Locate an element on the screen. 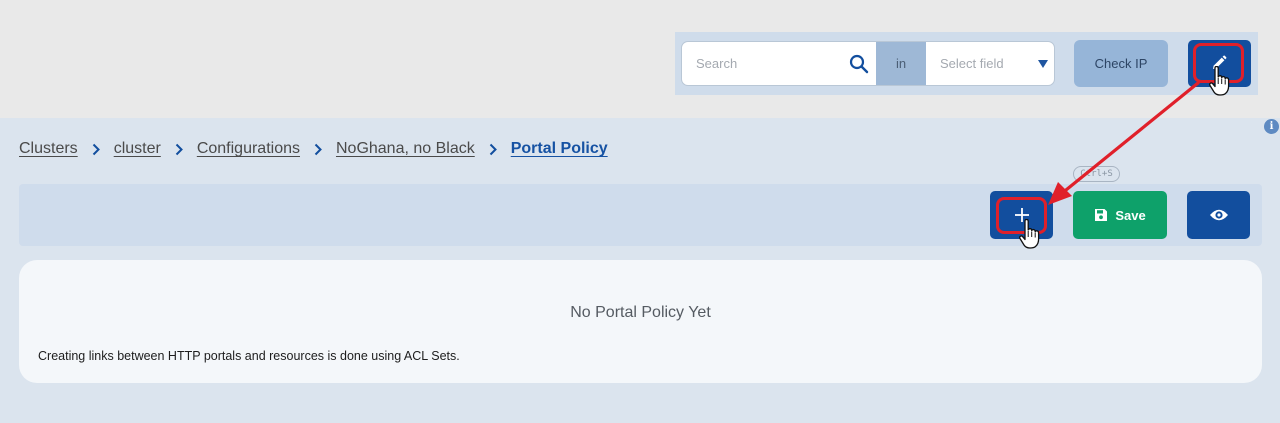  eye-icon is located at coordinates (1219, 215).